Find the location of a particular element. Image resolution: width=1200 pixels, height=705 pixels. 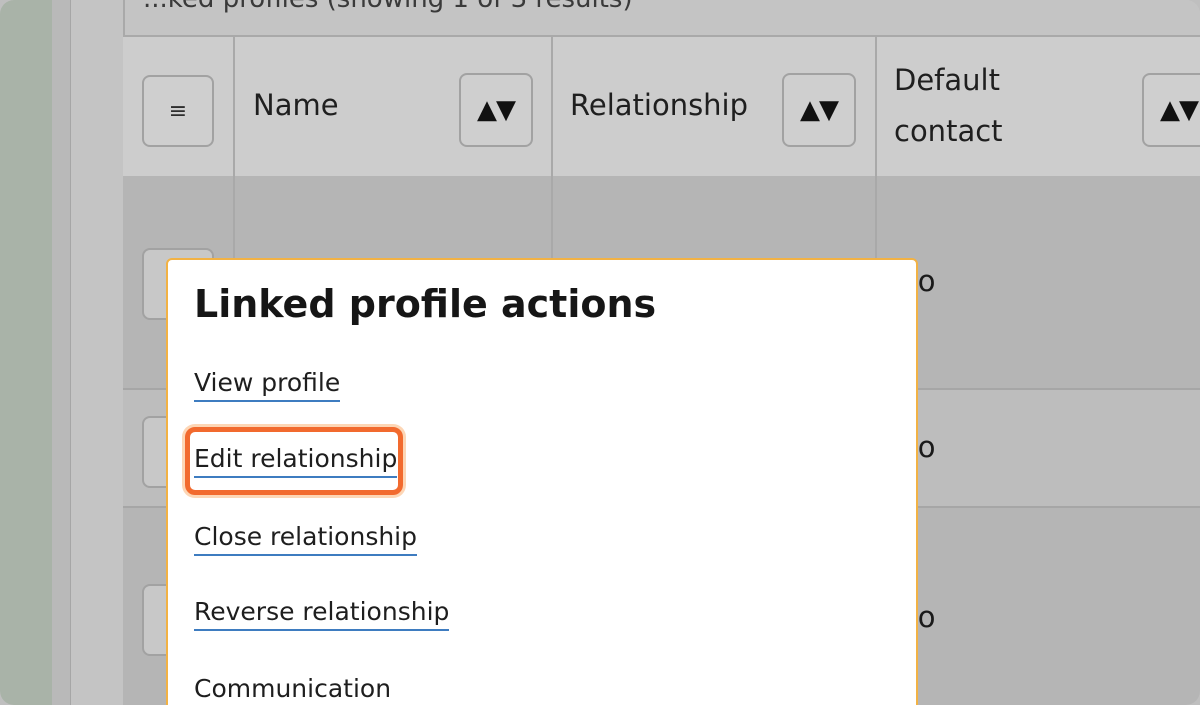

side-panel-border is located at coordinates (61, 352).